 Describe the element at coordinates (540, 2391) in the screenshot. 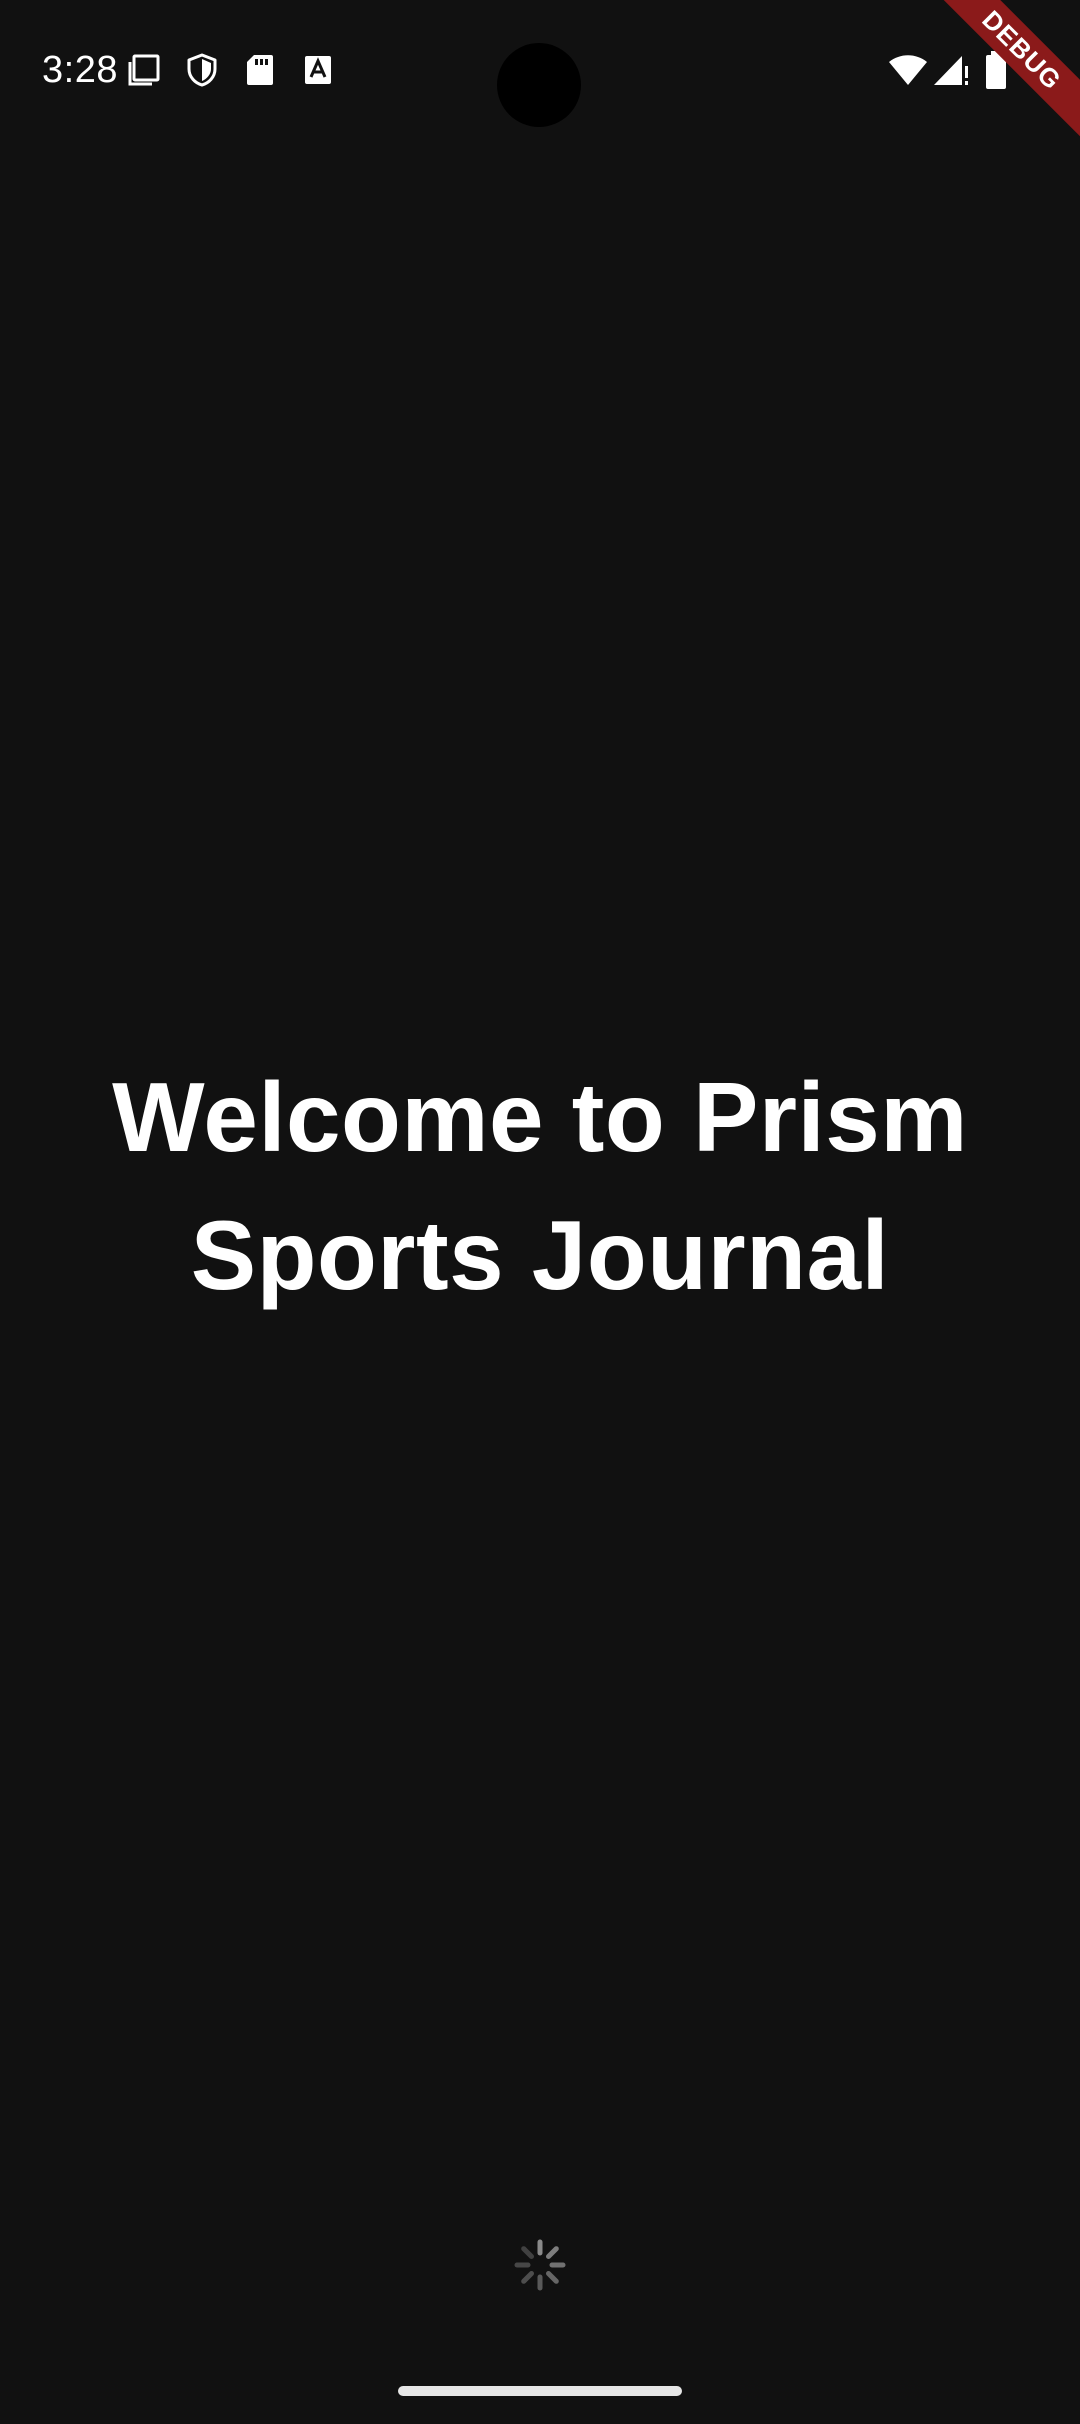

I see `home-indicator` at that location.